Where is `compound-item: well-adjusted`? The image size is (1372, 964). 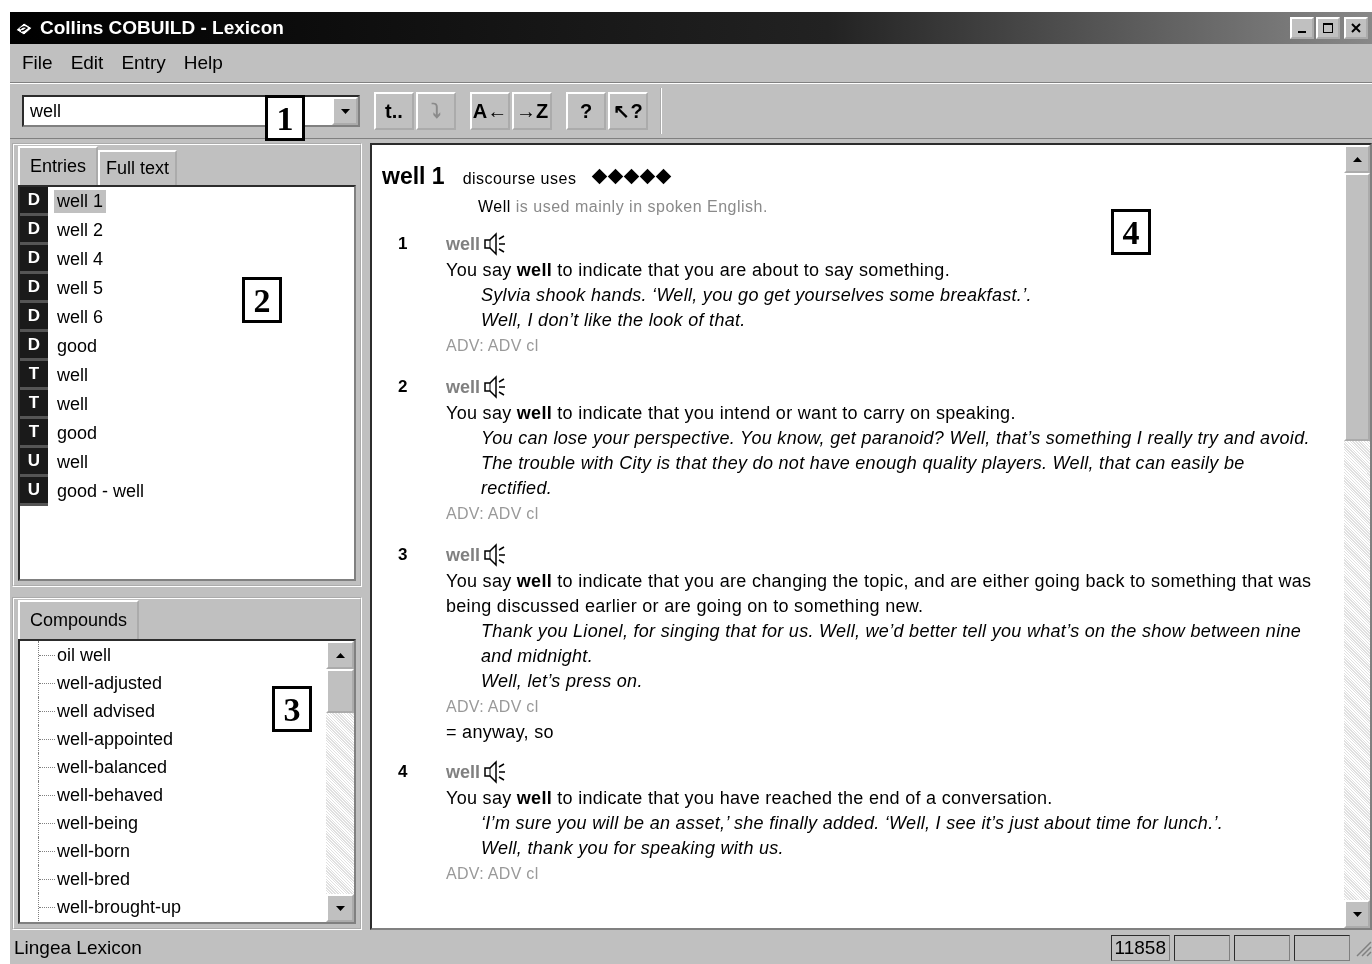 compound-item: well-adjusted is located at coordinates (110, 683).